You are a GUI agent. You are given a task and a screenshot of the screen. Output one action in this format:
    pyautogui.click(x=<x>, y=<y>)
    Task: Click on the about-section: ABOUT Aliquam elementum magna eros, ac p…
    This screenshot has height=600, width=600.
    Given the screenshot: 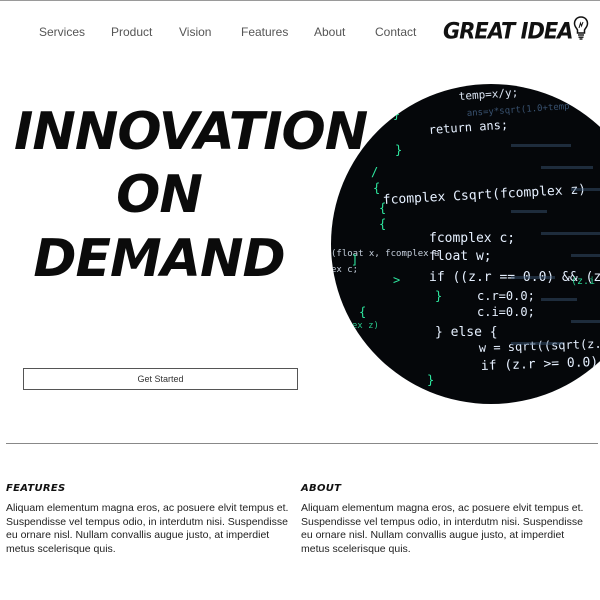 What is the action you would take?
    pyautogui.click(x=446, y=519)
    